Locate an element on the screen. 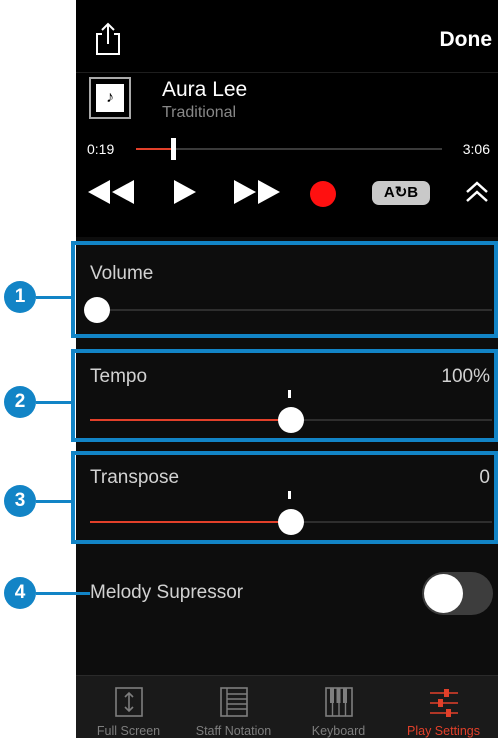 This screenshot has width=498, height=738. fast-forward-icon is located at coordinates (257, 192).